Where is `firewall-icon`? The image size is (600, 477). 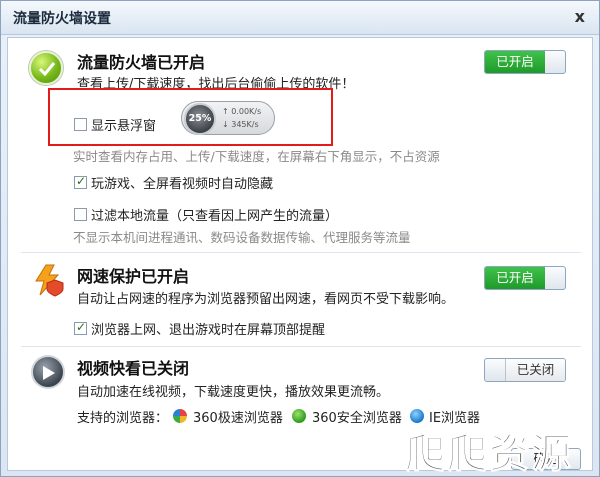
firewall-icon is located at coordinates (46, 68).